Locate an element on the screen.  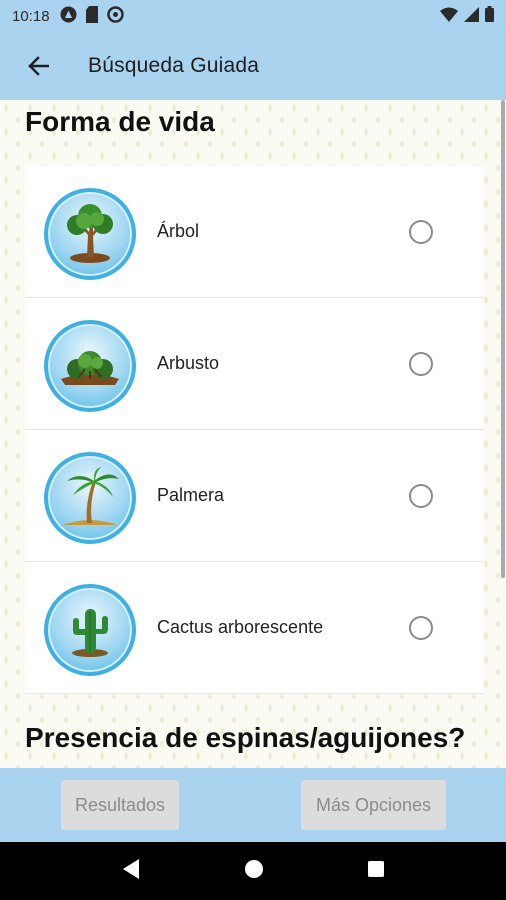
nav-home-icon is located at coordinates (254, 871).